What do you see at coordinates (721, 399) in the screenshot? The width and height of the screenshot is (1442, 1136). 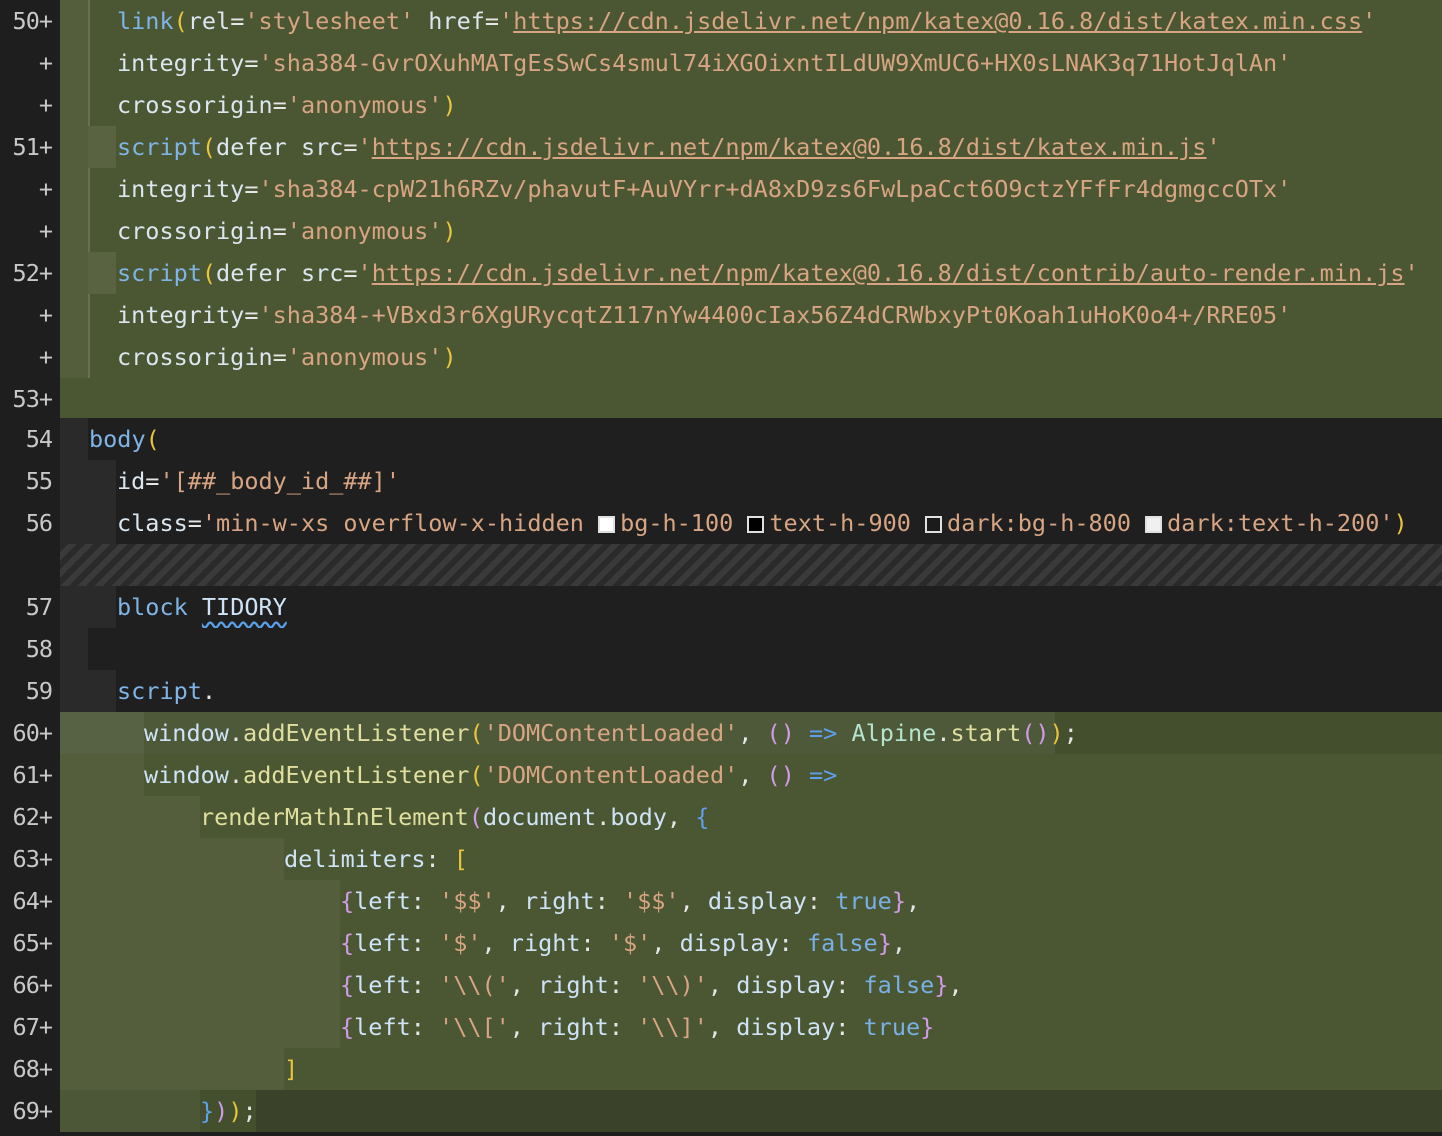 I see `code-line: 53+` at bounding box center [721, 399].